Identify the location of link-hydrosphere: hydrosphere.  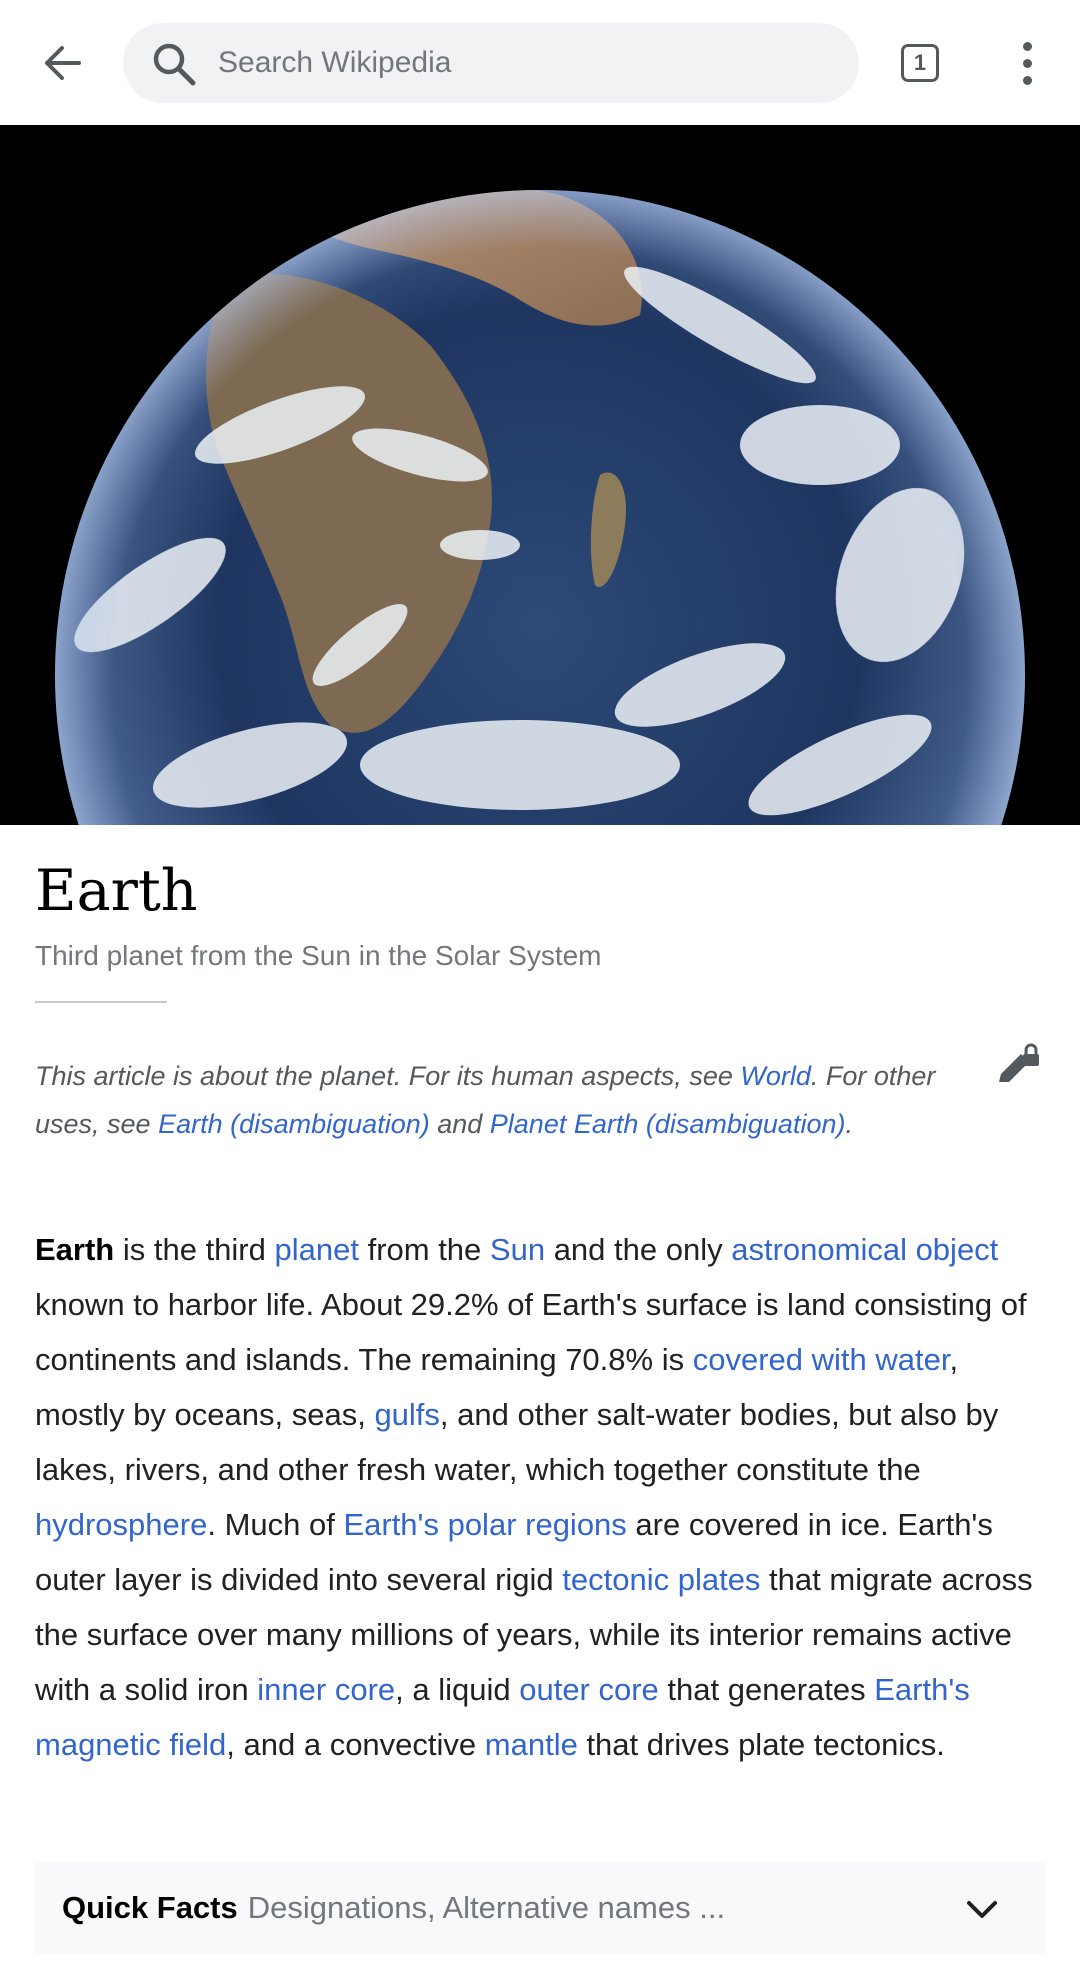
(121, 1524).